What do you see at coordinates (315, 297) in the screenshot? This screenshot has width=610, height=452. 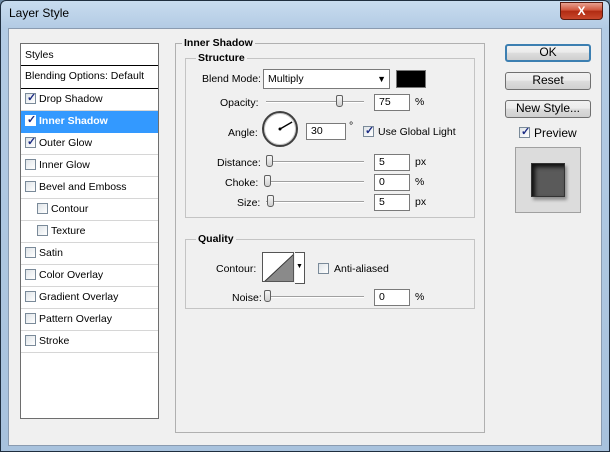 I see `noise-slider` at bounding box center [315, 297].